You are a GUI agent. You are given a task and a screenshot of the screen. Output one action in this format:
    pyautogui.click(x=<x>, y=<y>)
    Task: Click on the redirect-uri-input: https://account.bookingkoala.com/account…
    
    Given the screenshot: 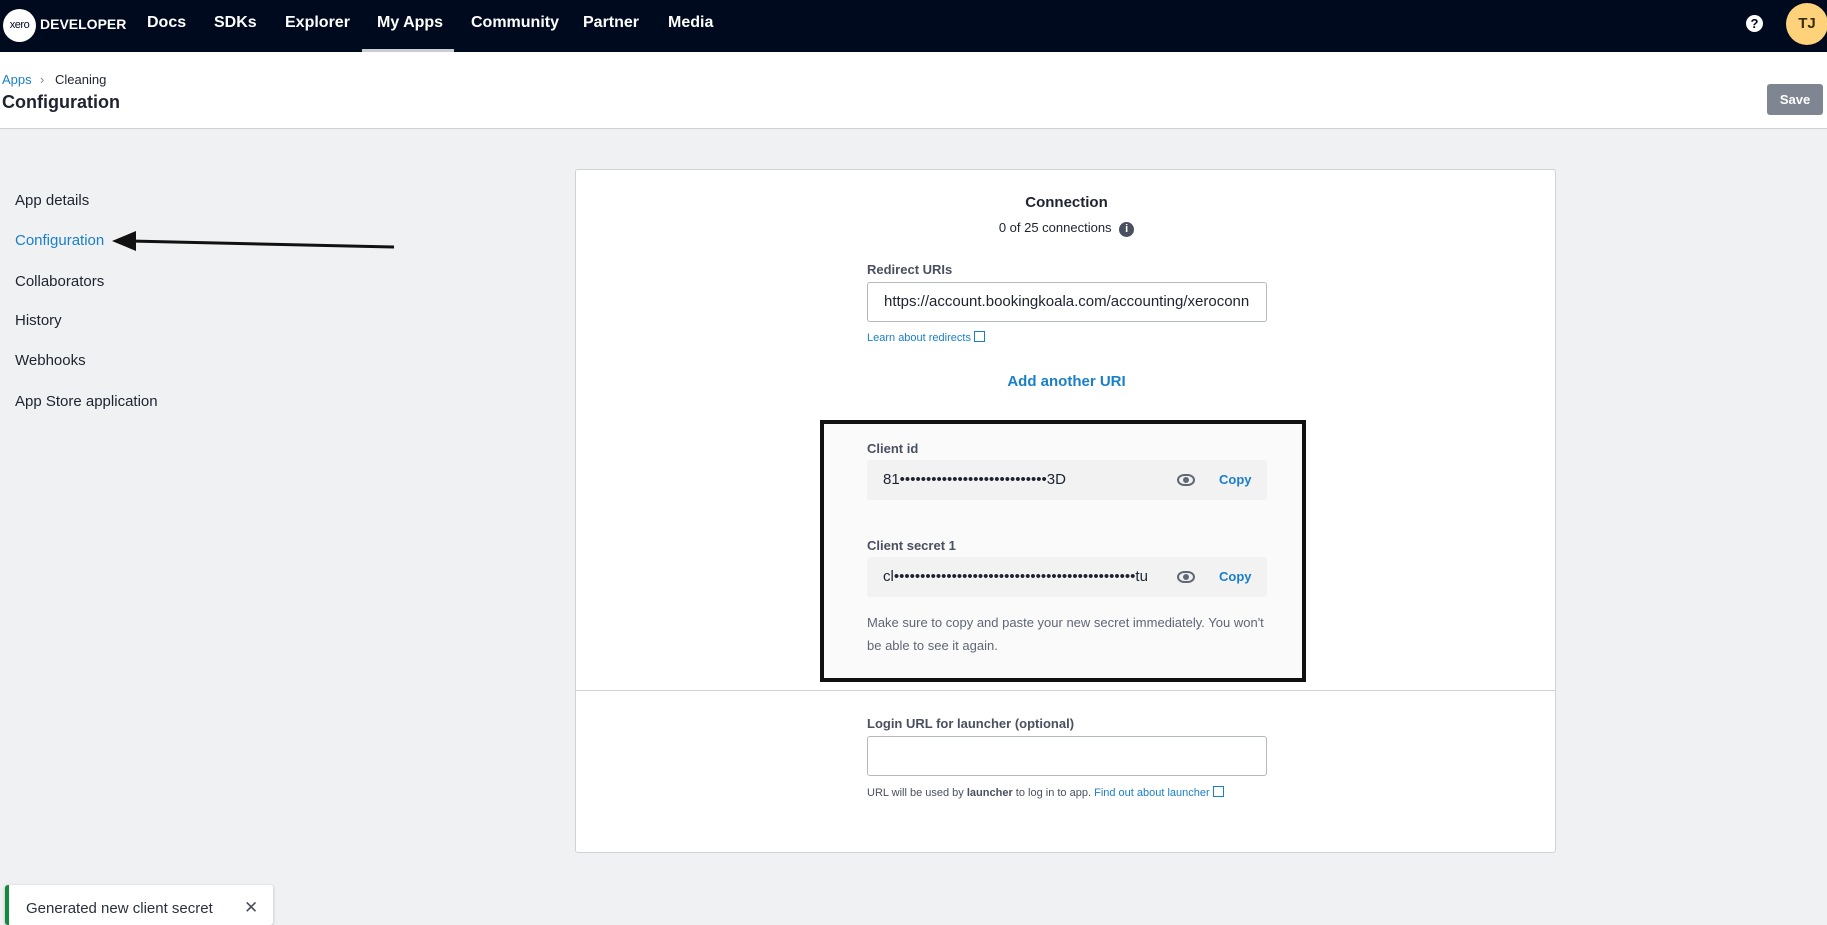 What is the action you would take?
    pyautogui.click(x=1067, y=302)
    